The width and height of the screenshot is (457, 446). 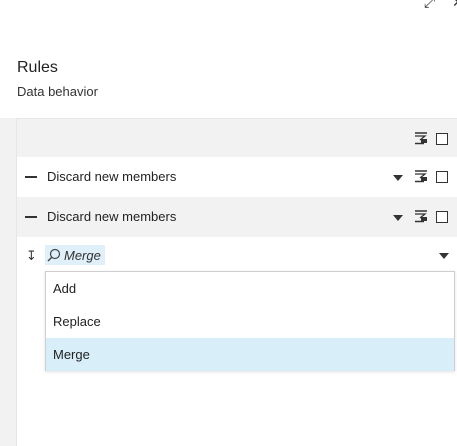 I want to click on merge-icon: ↧, so click(x=31, y=255).